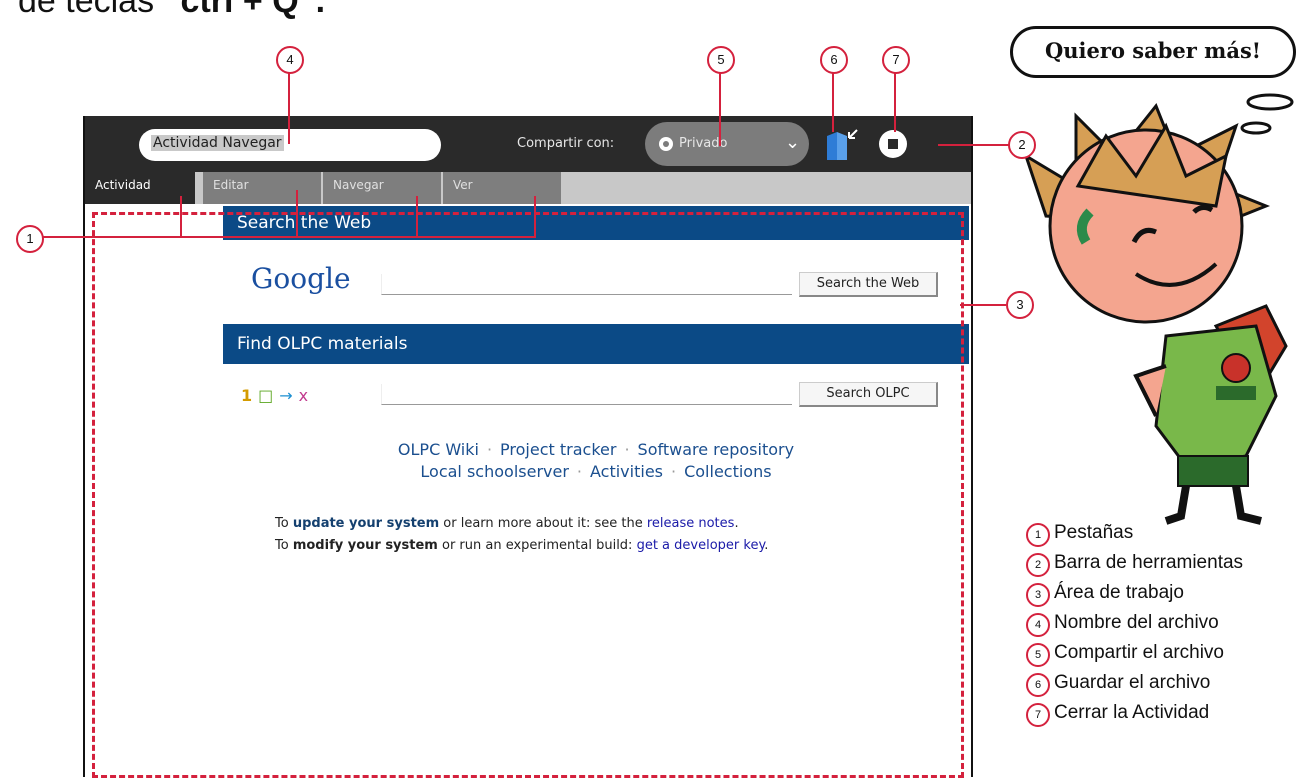  Describe the element at coordinates (140, 188) in the screenshot. I see `tab-actividad: Actividad` at that location.